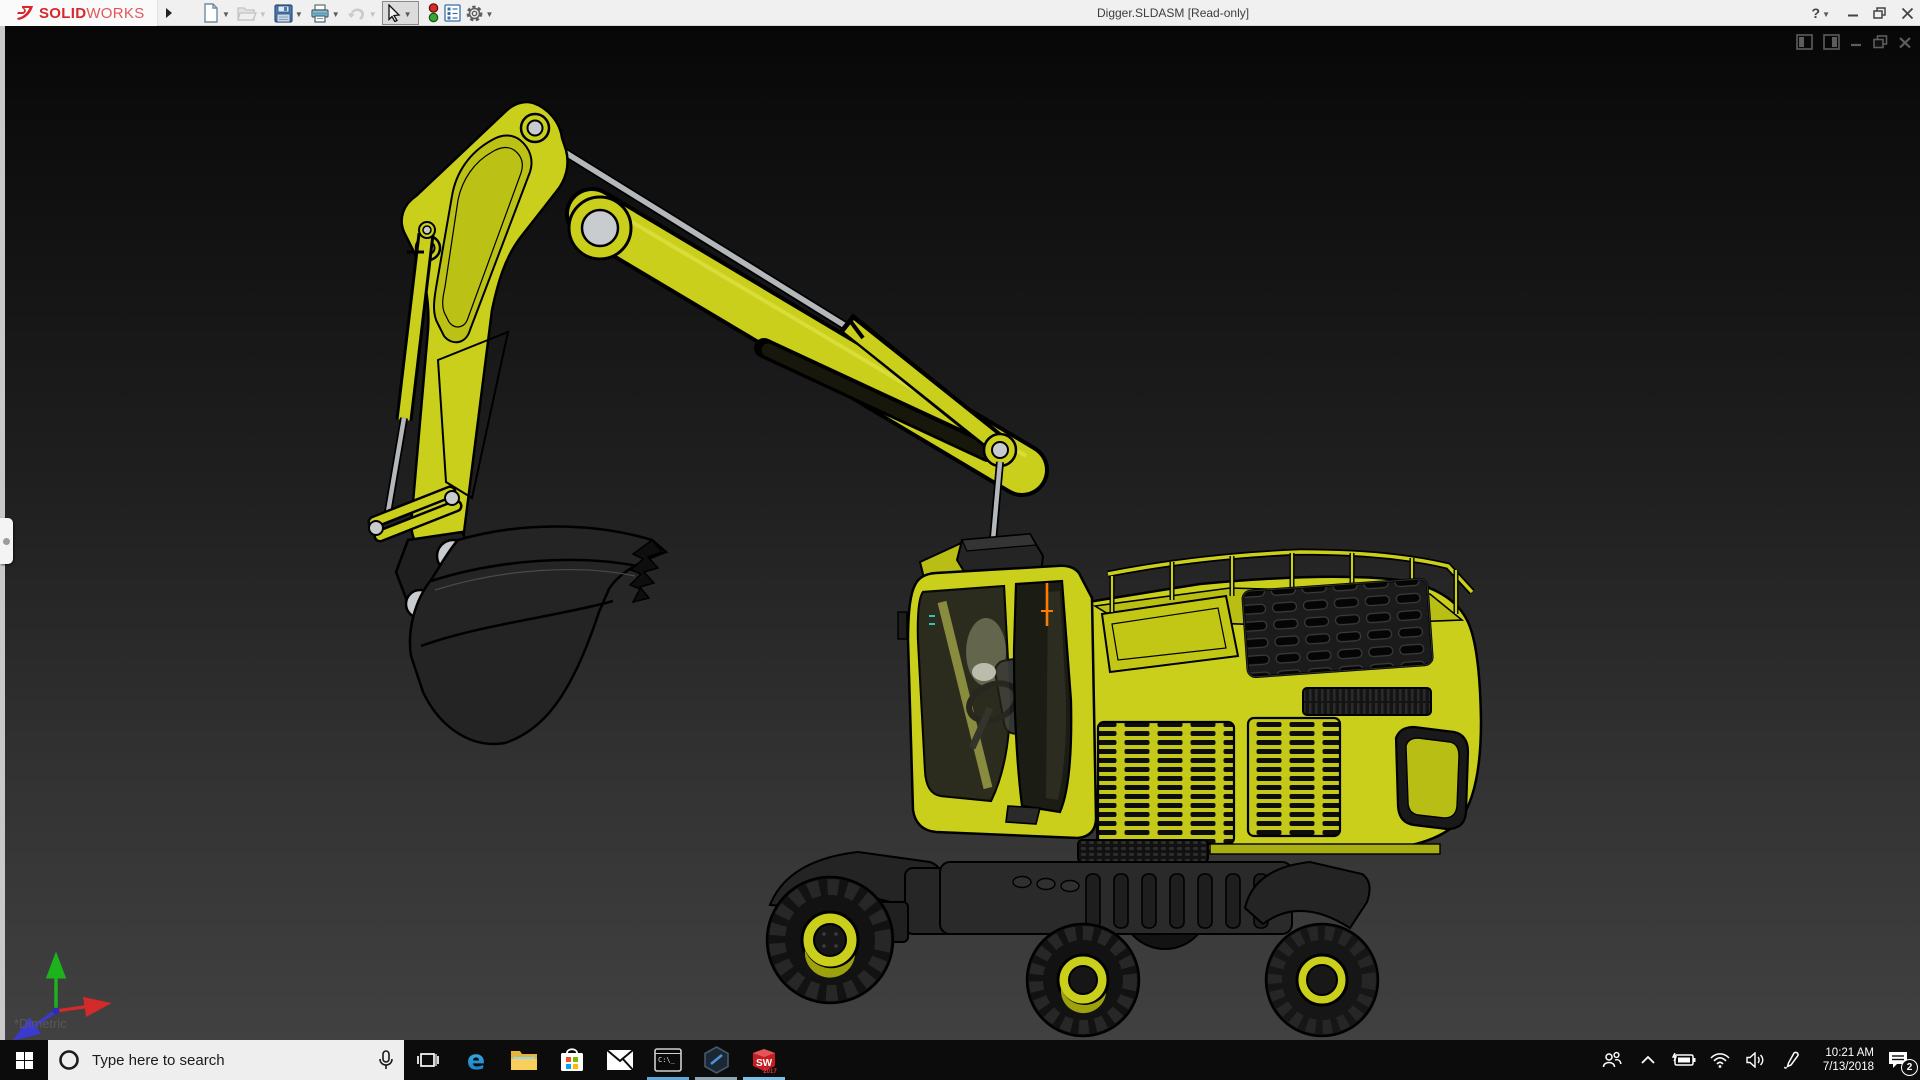  Describe the element at coordinates (1000, 450) in the screenshot. I see `cylinder-pulley-pin` at that location.